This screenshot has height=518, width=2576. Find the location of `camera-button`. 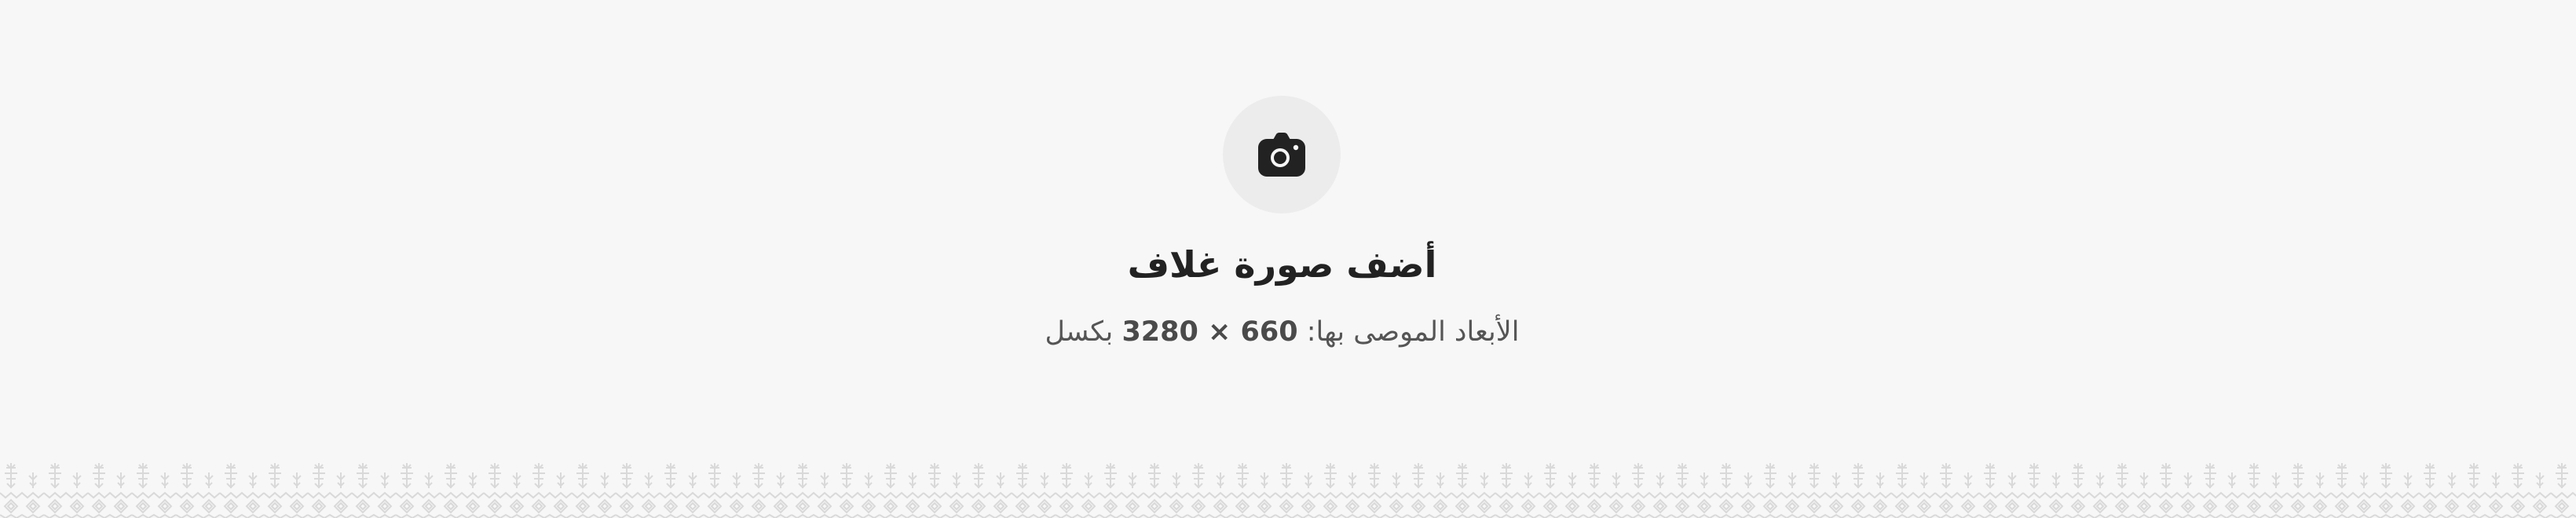

camera-button is located at coordinates (1282, 154).